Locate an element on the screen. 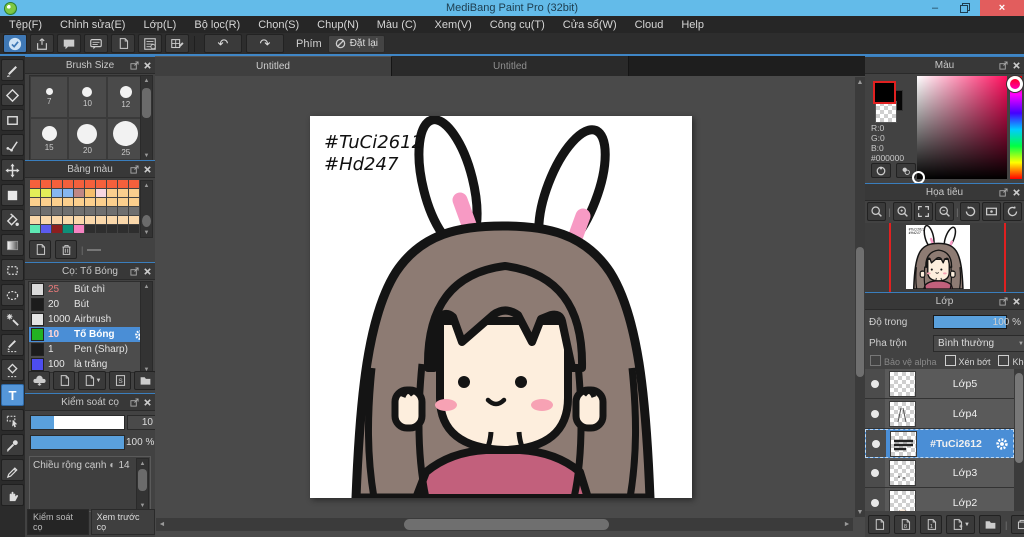 This screenshot has width=1024, height=537. brush-row: 20 Bút is located at coordinates (89, 304).